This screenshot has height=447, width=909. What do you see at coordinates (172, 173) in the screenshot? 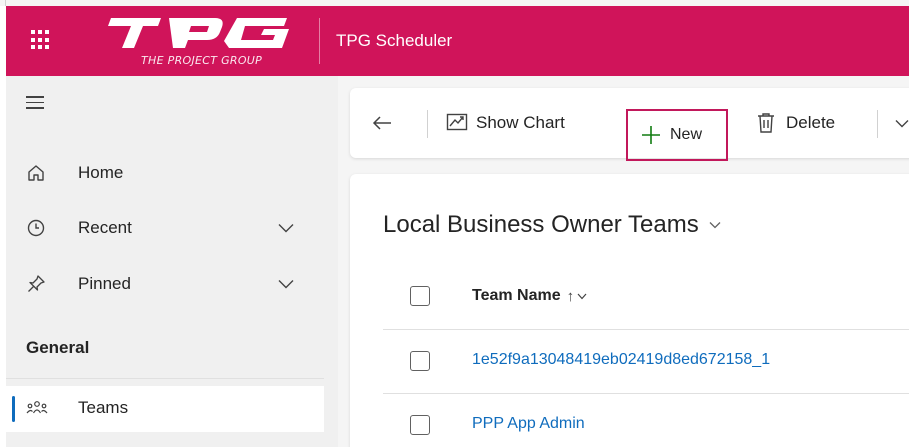
I see `nav-item-home: Home` at bounding box center [172, 173].